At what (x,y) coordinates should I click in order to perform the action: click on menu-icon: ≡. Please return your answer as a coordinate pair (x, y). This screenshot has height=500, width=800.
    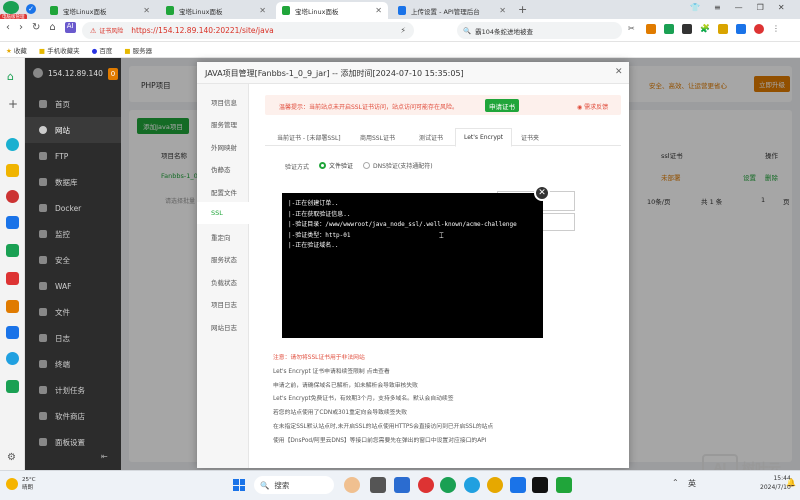
    Looking at the image, I should click on (717, 7).